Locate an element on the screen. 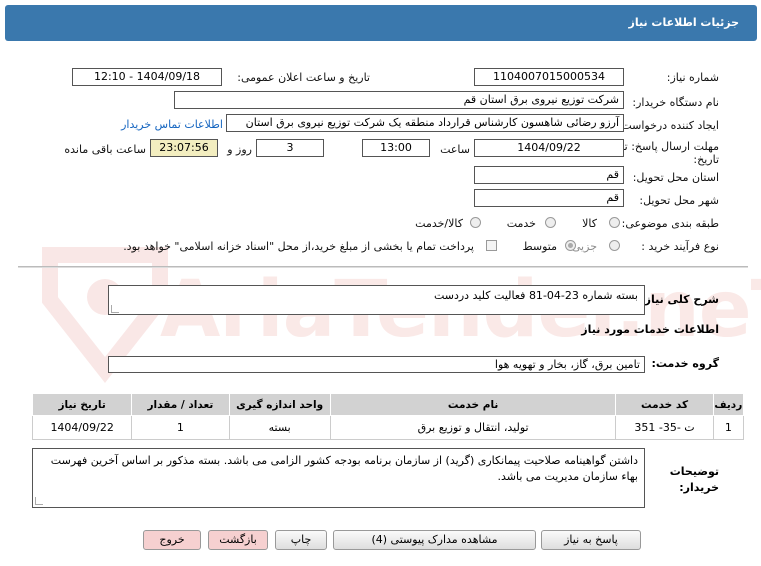  cell-unit: بسته is located at coordinates (279, 427).